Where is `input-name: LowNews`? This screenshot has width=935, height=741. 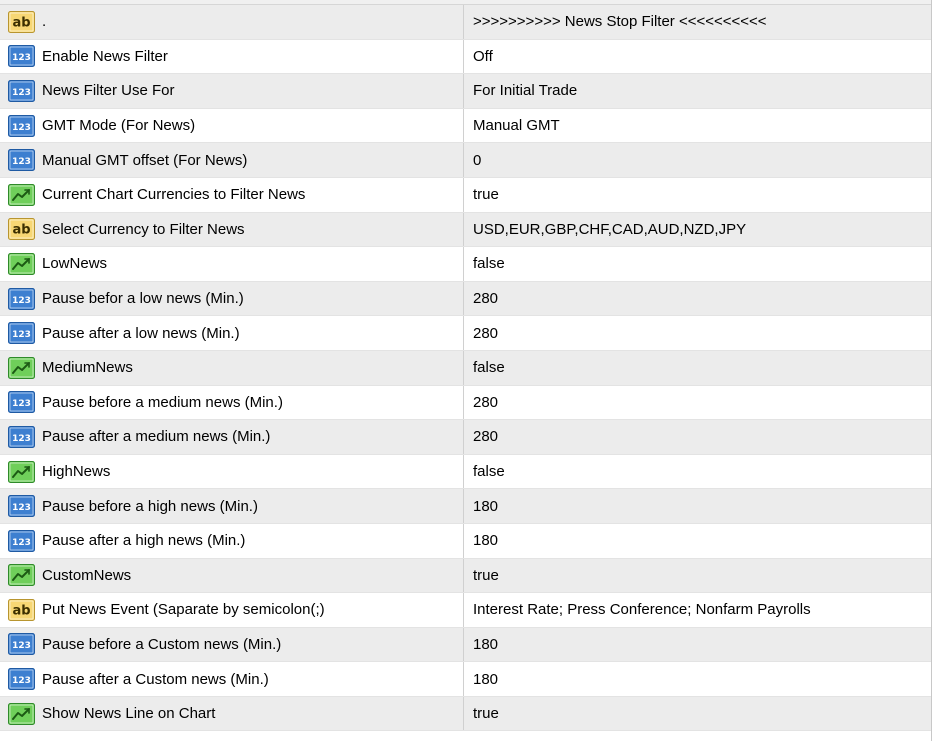
input-name: LowNews is located at coordinates (75, 264).